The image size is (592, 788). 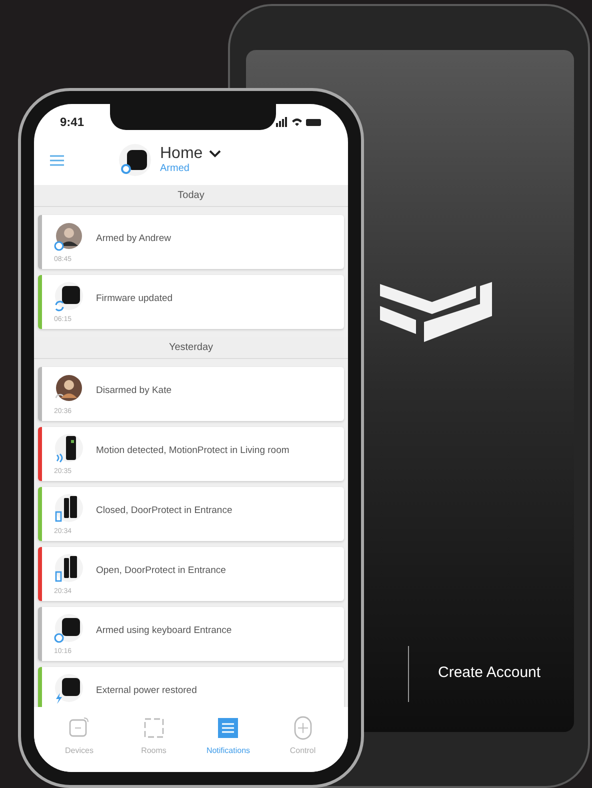 What do you see at coordinates (161, 571) in the screenshot?
I see `event-text: Open, DoorProtect in Entrance` at bounding box center [161, 571].